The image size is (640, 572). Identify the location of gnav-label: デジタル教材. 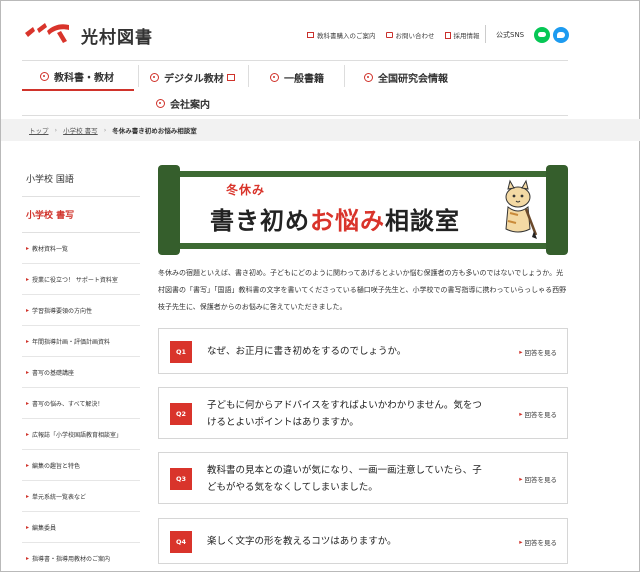
(194, 79).